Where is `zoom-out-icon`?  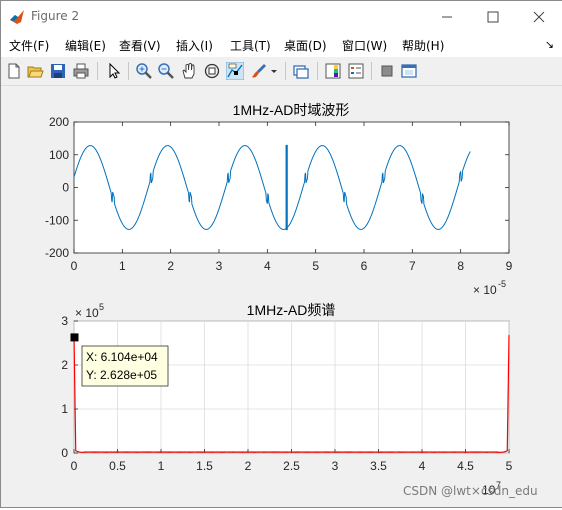 zoom-out-icon is located at coordinates (166, 71).